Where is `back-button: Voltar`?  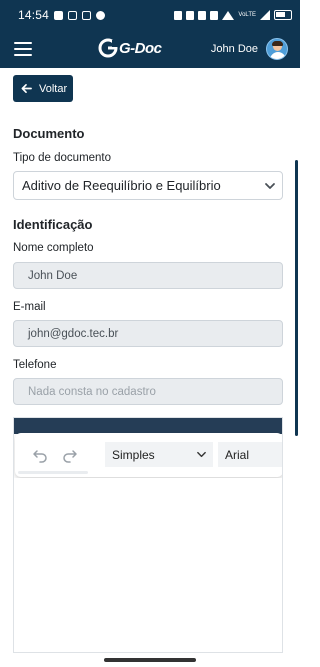
back-button: Voltar is located at coordinates (43, 88).